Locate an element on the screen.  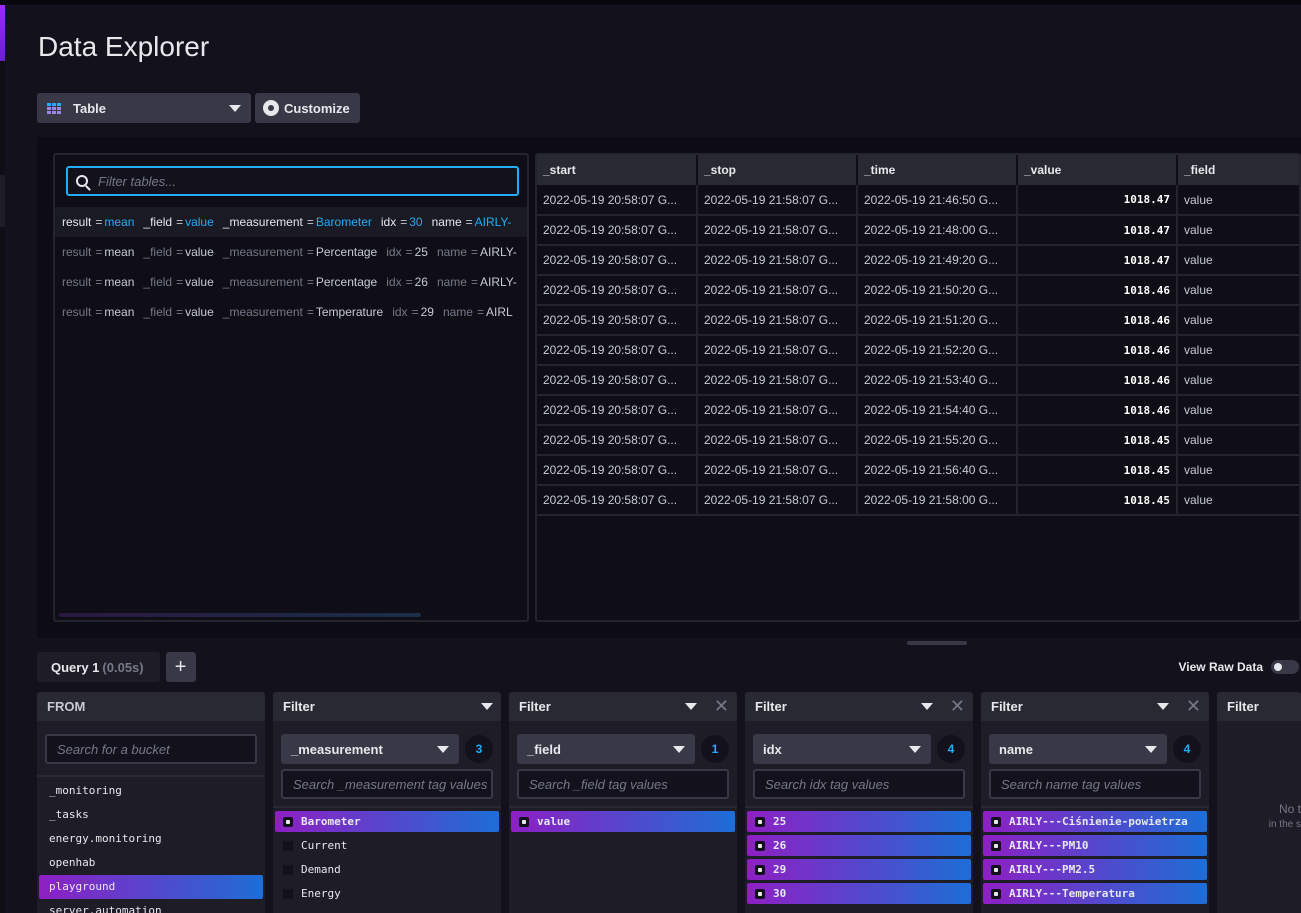
tag-search-input: Search _measurement tag values is located at coordinates (387, 784).